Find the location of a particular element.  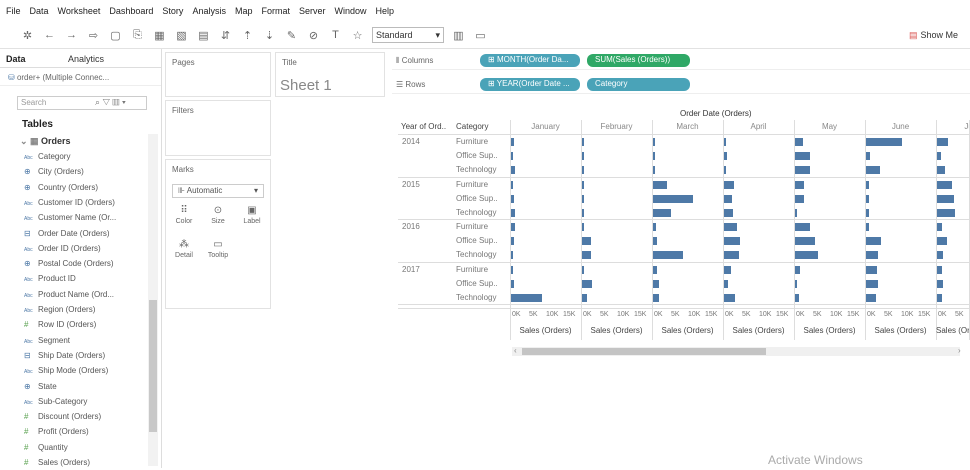

menu-analysis: Analysis is located at coordinates (209, 11).